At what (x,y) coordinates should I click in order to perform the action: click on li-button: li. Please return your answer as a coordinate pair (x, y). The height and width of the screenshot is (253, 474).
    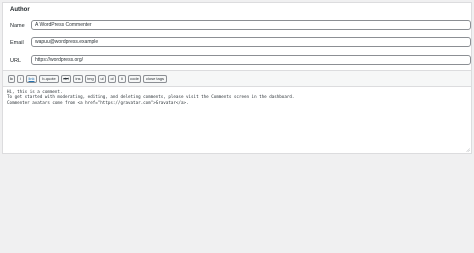
    Looking at the image, I should click on (122, 79).